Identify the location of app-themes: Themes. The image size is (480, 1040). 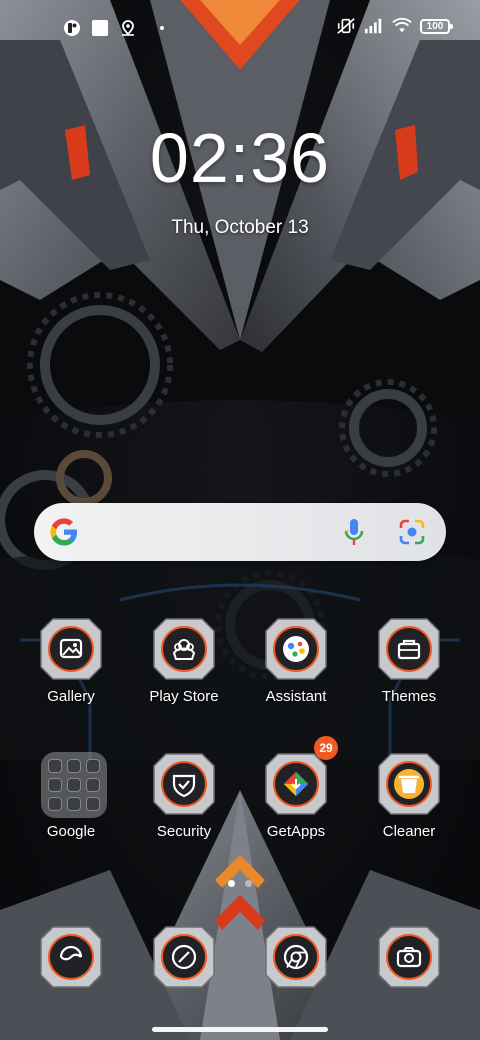
(409, 661).